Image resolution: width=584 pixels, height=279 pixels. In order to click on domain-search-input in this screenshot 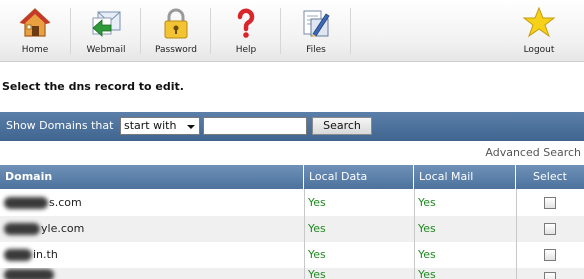, I will do `click(255, 126)`.